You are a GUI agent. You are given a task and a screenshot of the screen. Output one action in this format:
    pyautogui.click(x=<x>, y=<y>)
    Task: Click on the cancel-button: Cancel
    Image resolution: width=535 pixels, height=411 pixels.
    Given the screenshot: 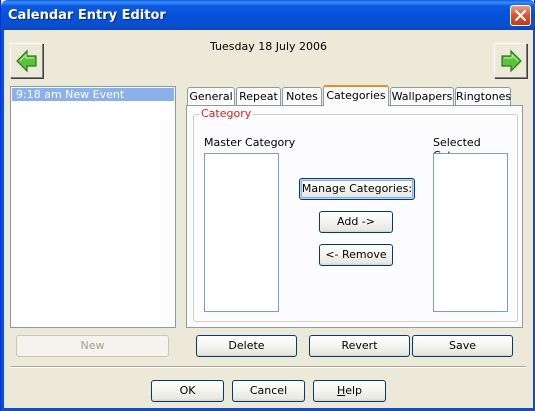 What is the action you would take?
    pyautogui.click(x=268, y=391)
    